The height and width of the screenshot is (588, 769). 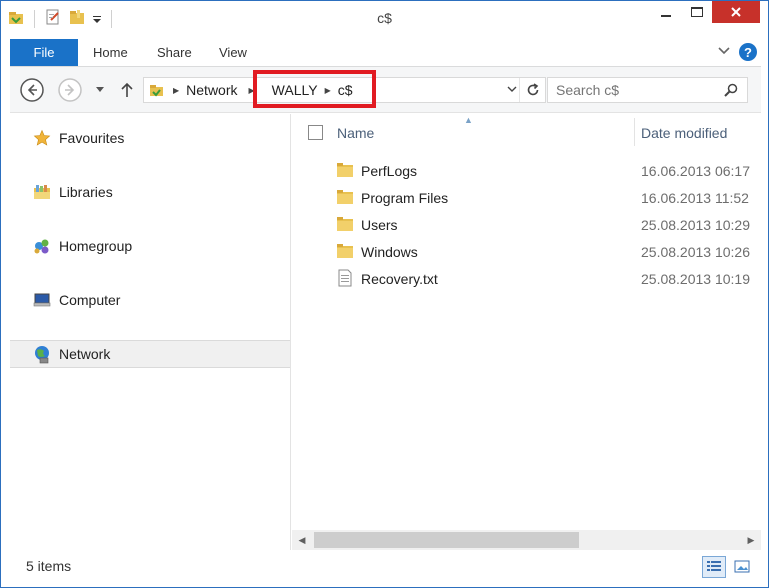 I want to click on highlight-box-address, so click(x=314, y=89).